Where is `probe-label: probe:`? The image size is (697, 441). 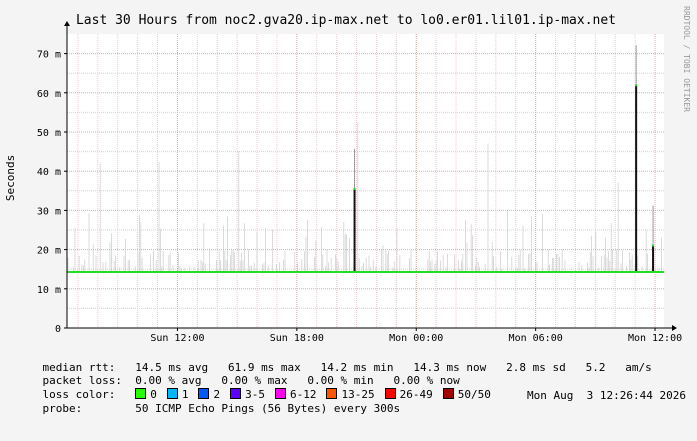
probe-label: probe: is located at coordinates (62, 408).